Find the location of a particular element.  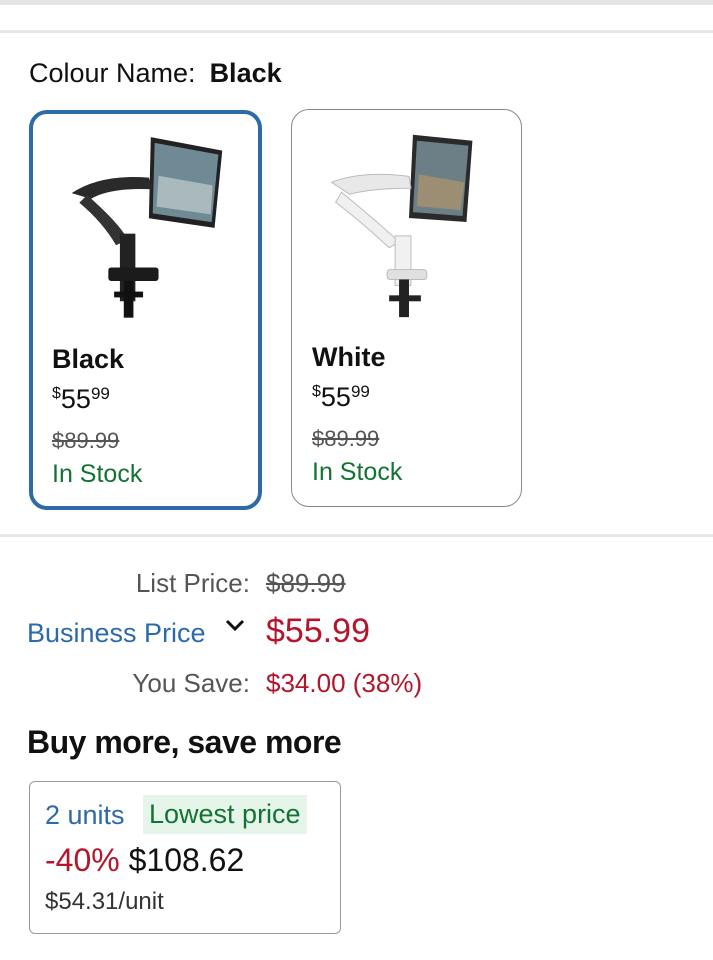

list-price-value: $89.99 is located at coordinates (306, 583).